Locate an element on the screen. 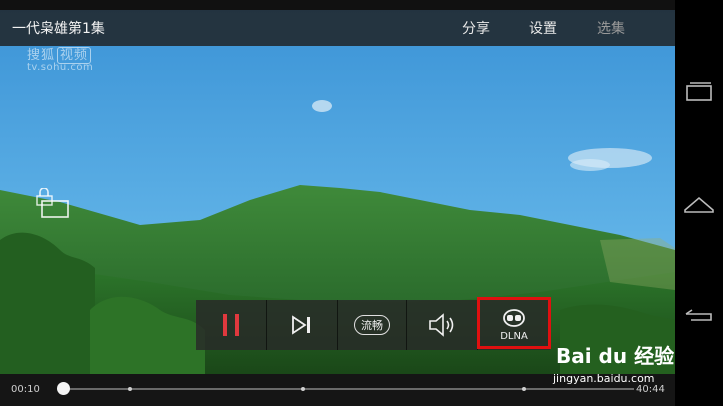  back-icon is located at coordinates (699, 316).